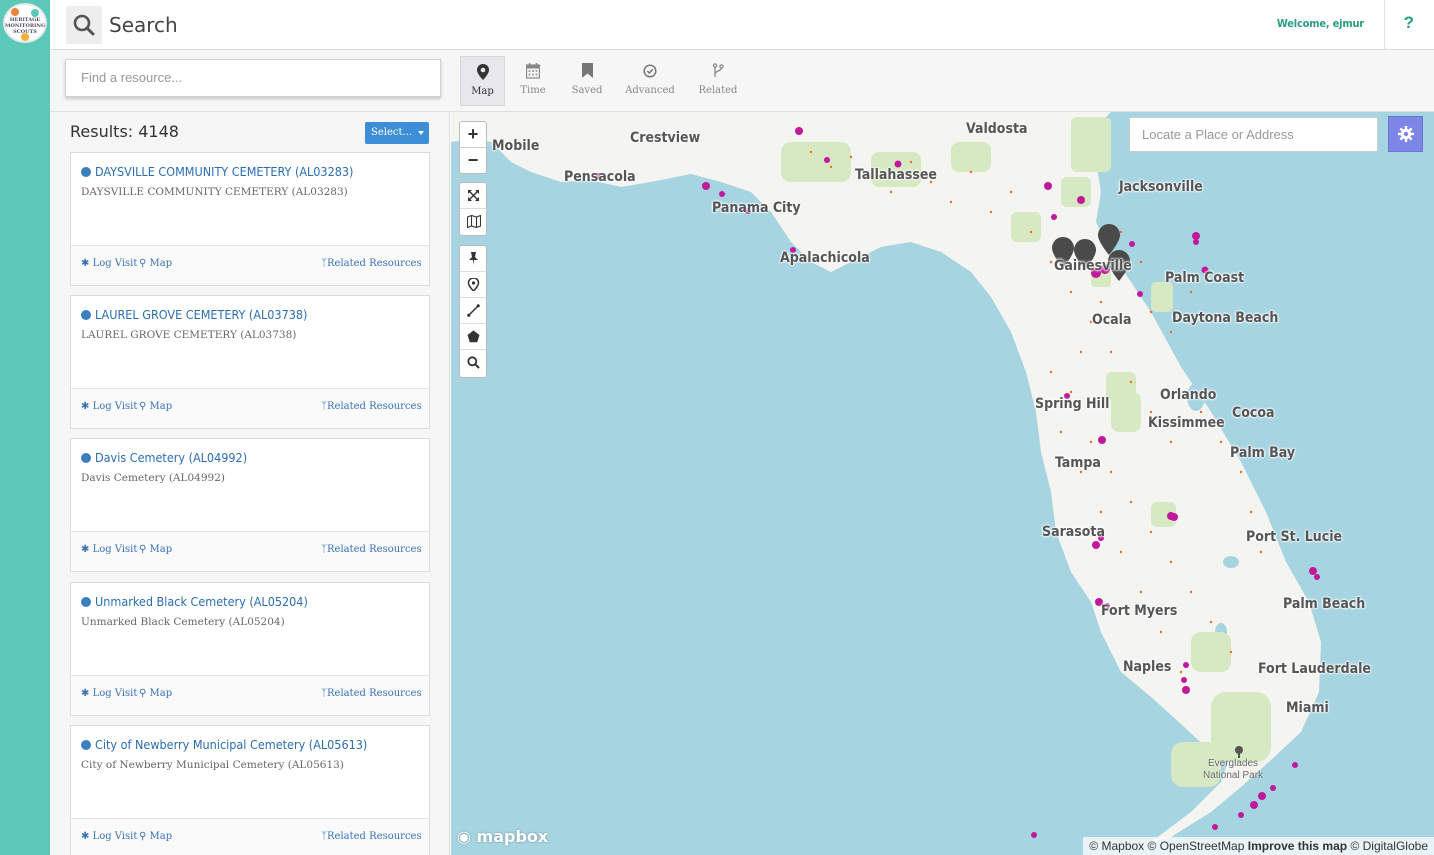  I want to click on attrib-digitalglobe-link: © DigitalGlobe, so click(1389, 846).